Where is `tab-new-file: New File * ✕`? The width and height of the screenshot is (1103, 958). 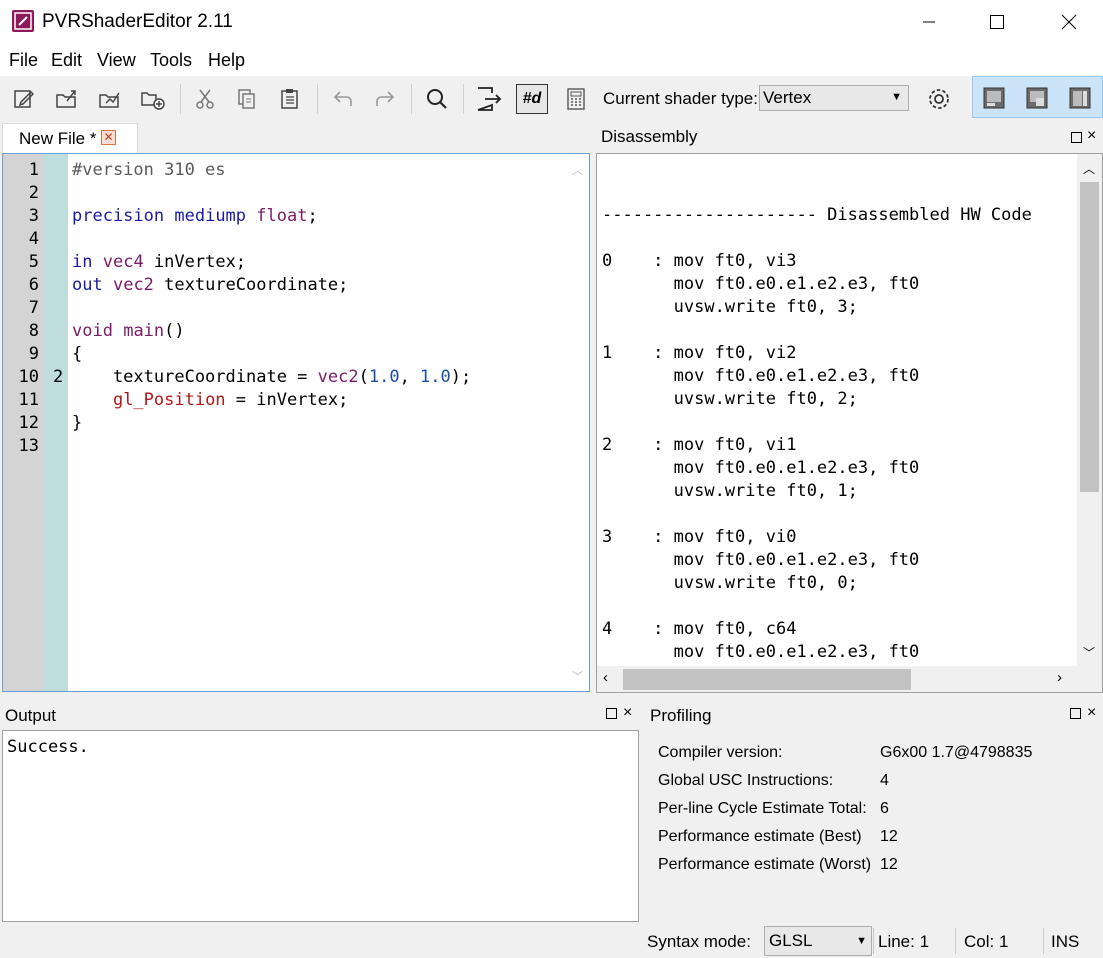
tab-new-file: New File * ✕ is located at coordinates (70, 138).